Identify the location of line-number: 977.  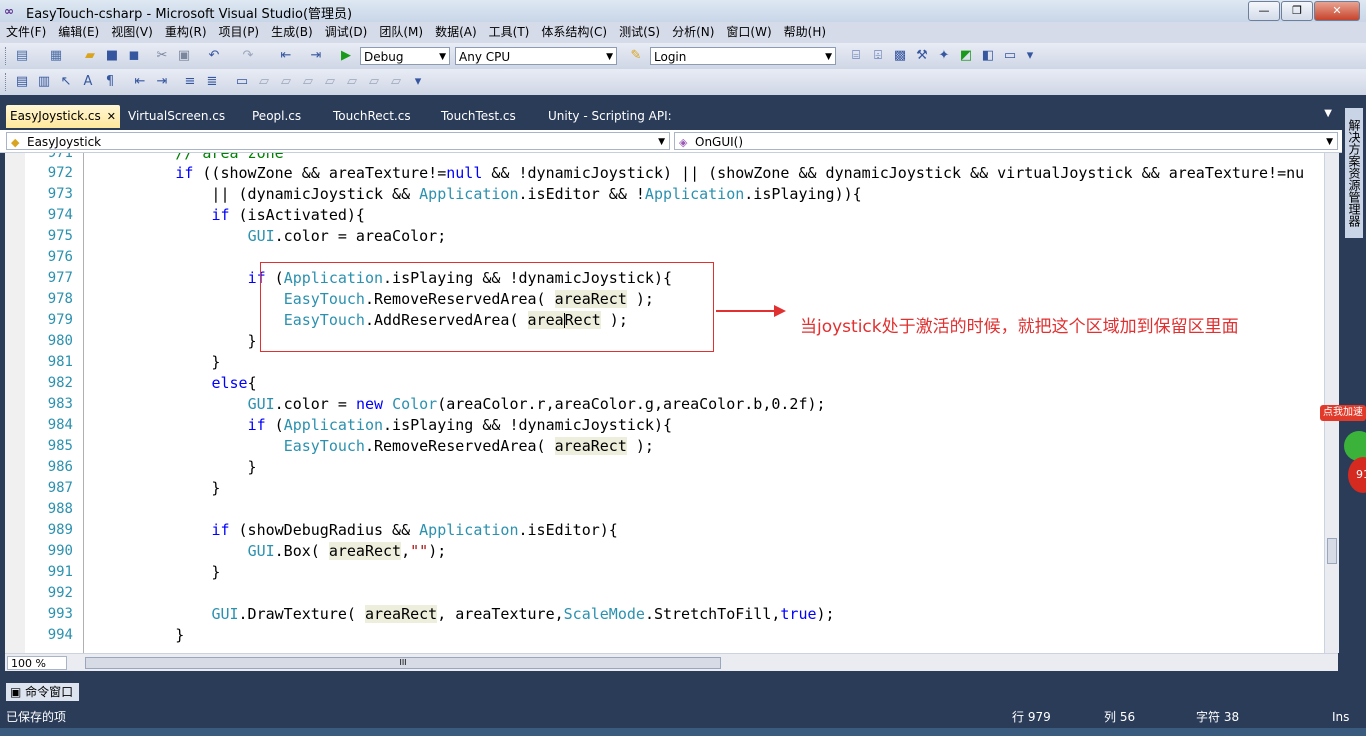
(60, 278).